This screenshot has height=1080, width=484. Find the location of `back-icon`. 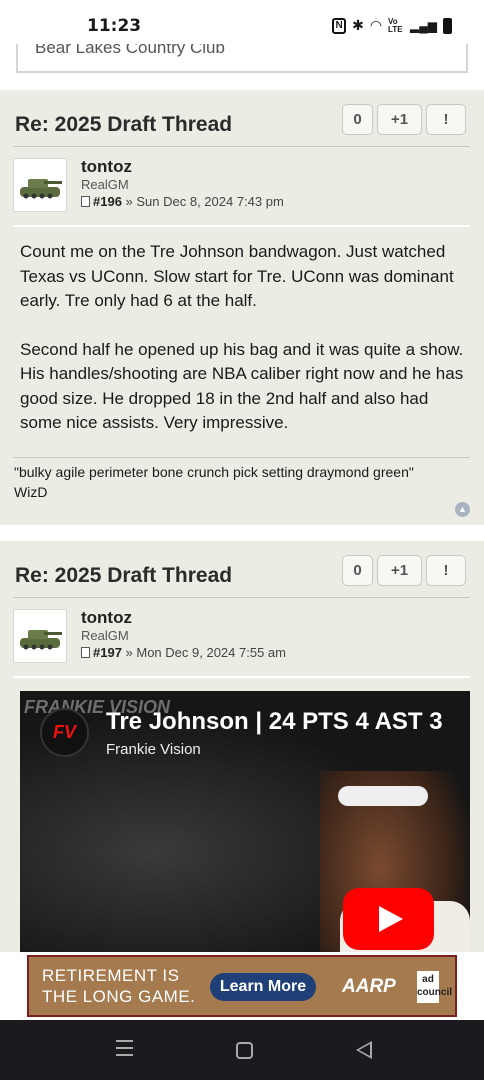

back-icon is located at coordinates (364, 1050).